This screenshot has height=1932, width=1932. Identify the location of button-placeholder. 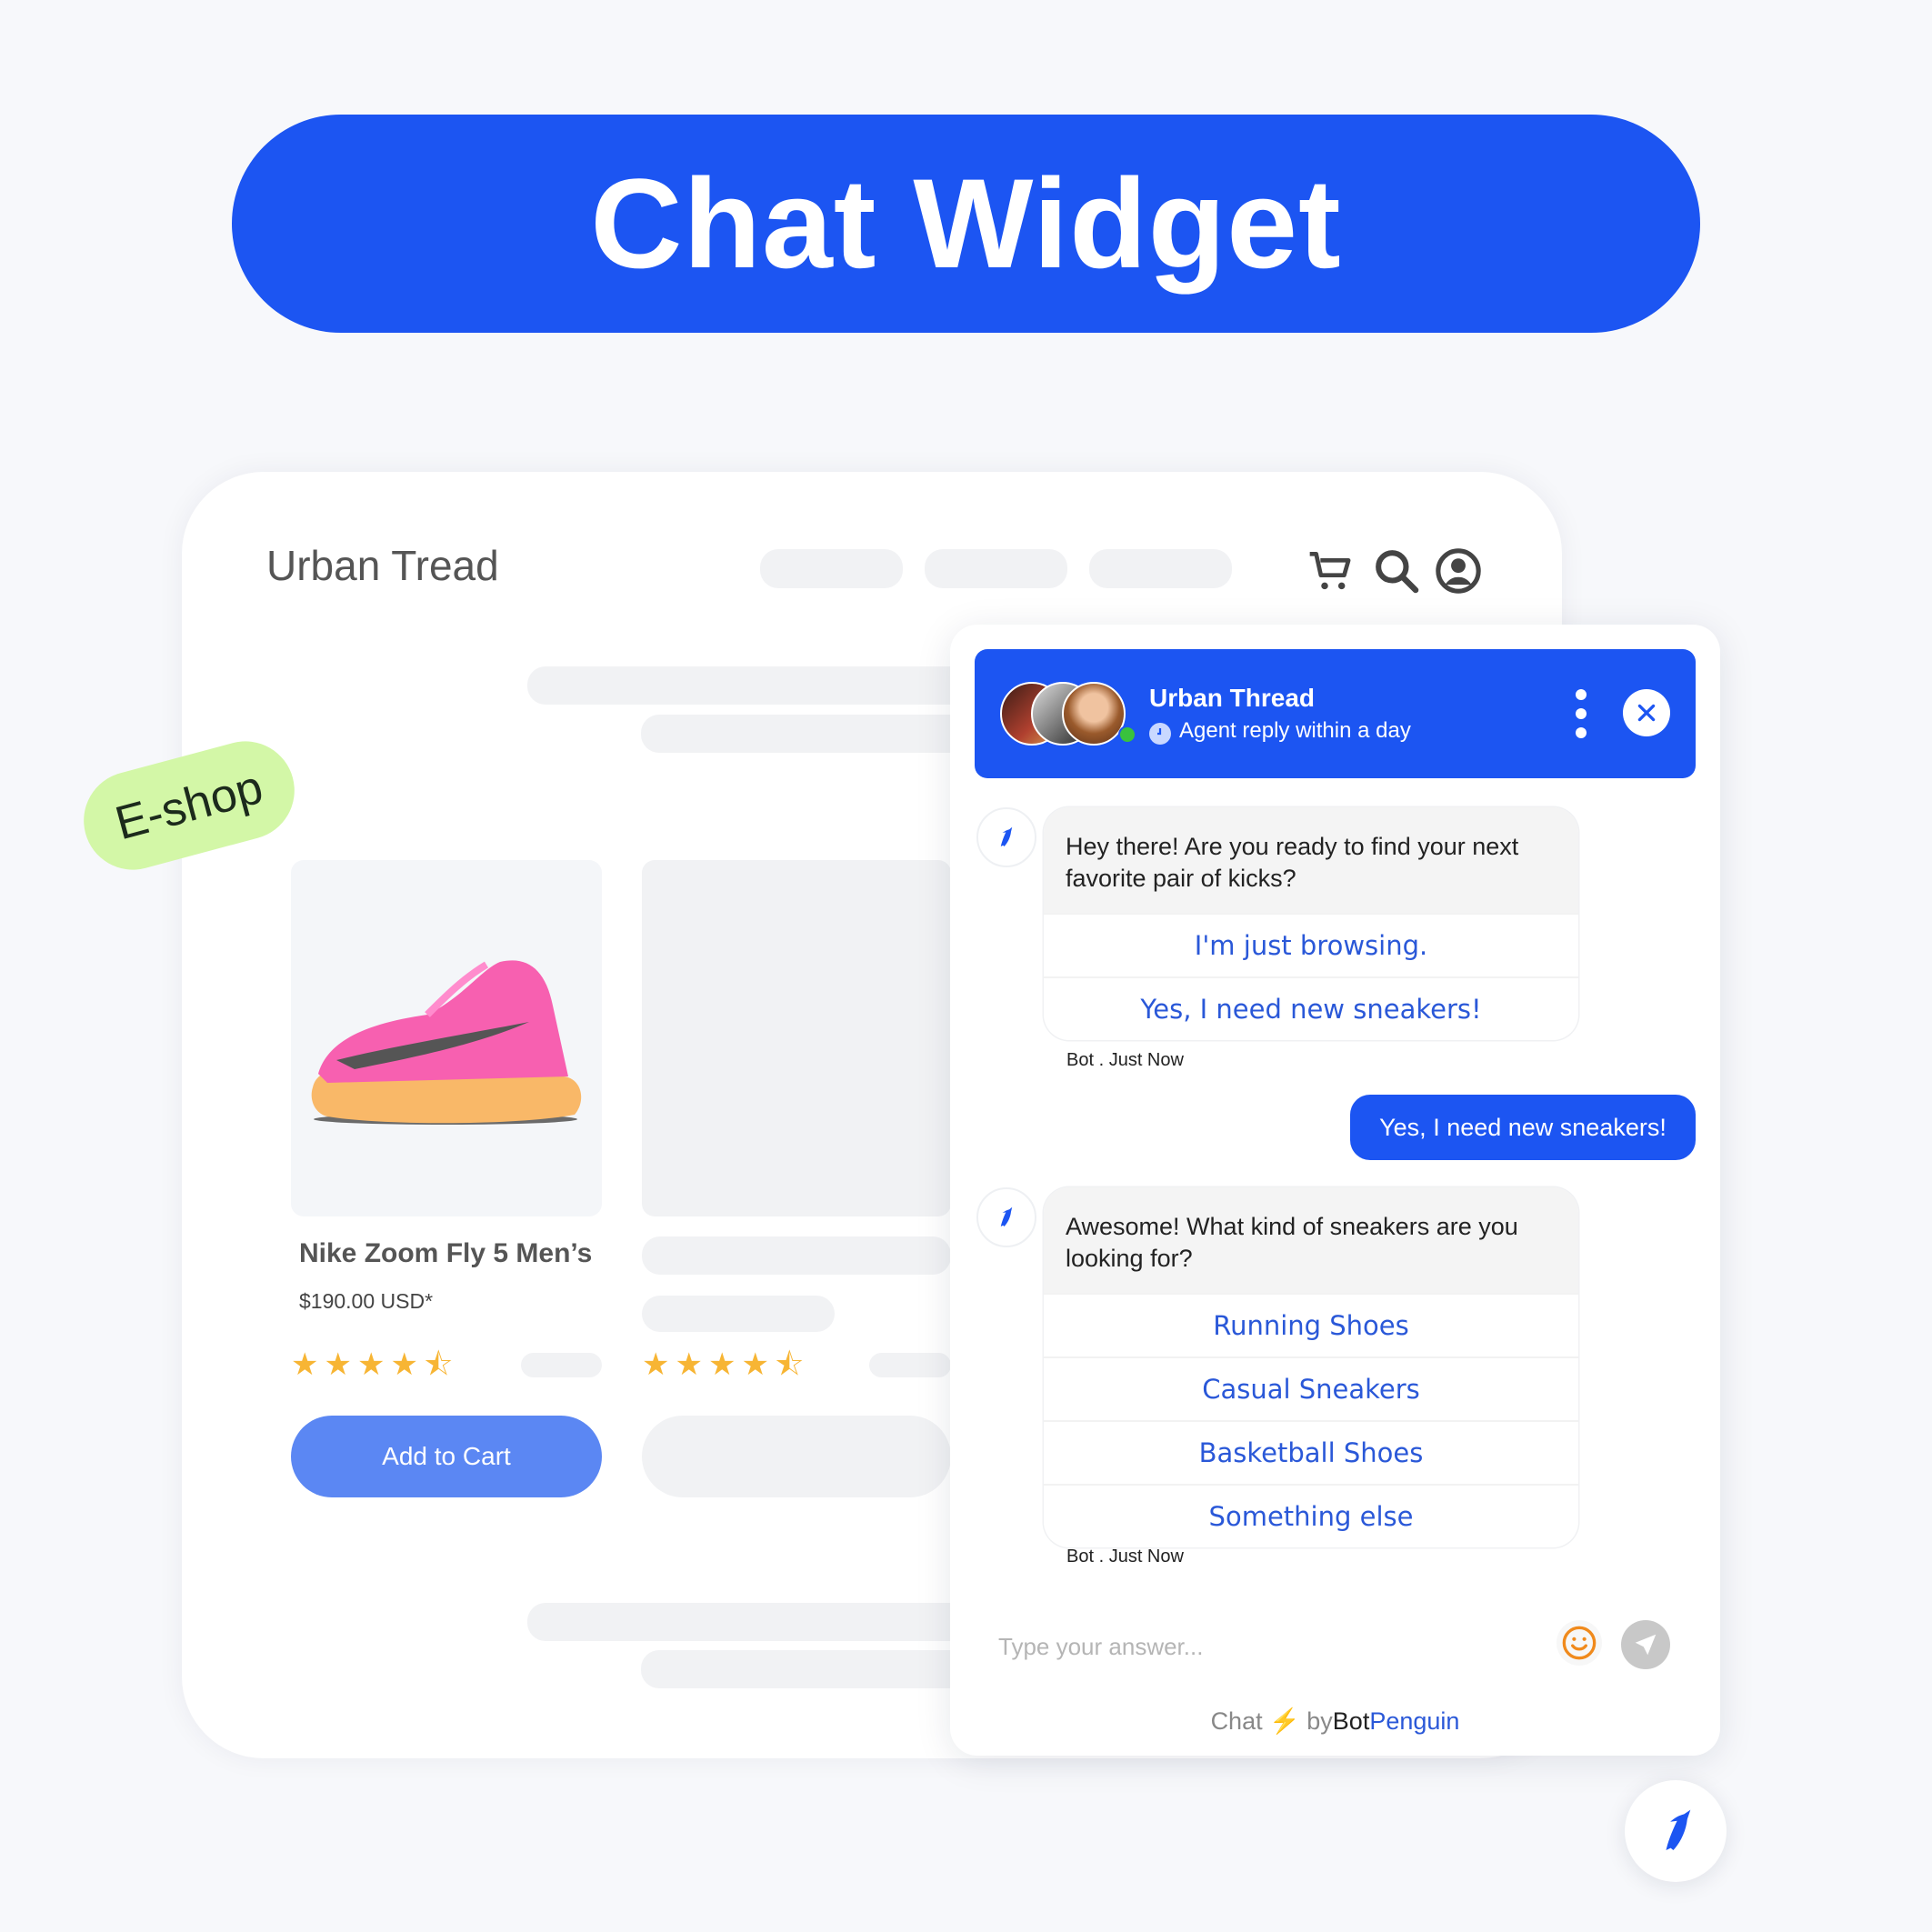
(796, 1456).